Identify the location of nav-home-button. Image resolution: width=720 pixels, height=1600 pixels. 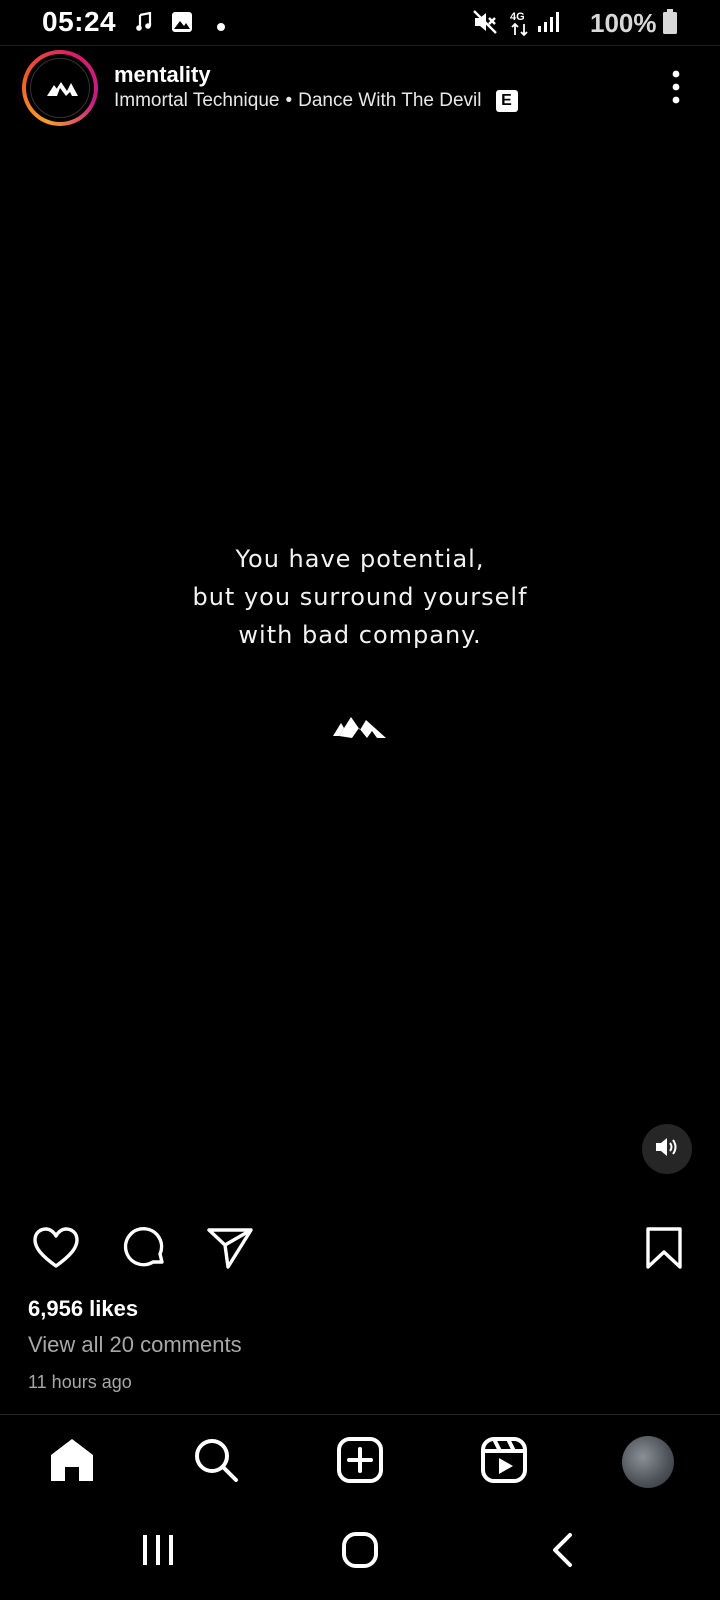
(72, 1462).